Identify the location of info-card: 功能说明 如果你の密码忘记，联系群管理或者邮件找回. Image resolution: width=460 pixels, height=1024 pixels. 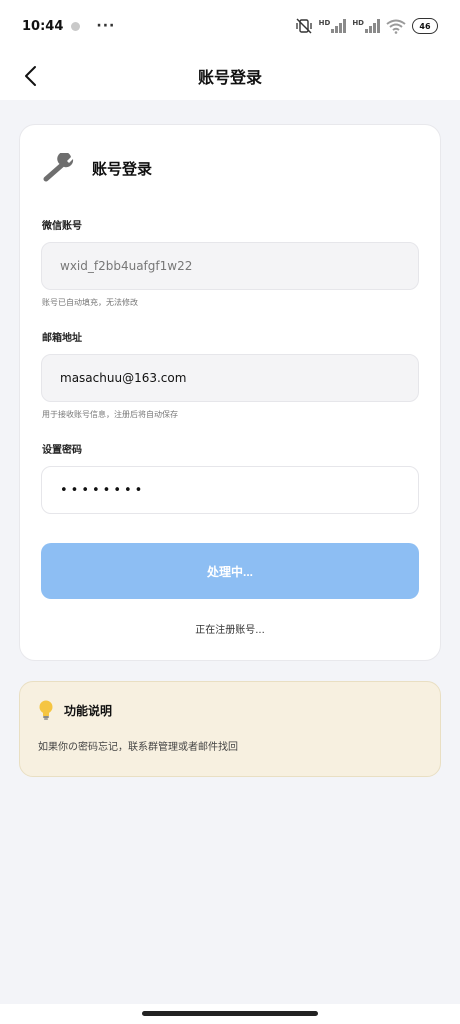
(230, 729).